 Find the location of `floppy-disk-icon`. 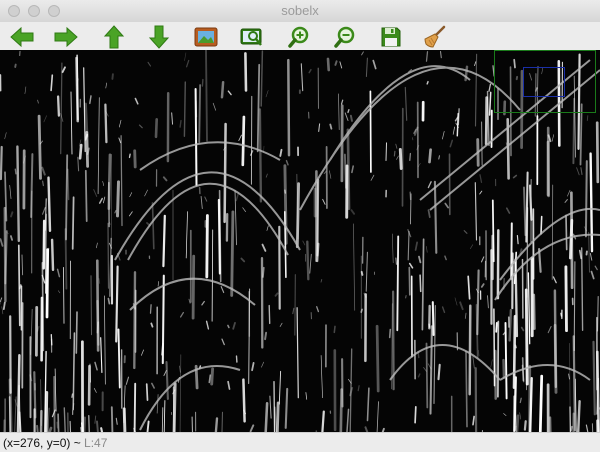

floppy-disk-icon is located at coordinates (391, 37).